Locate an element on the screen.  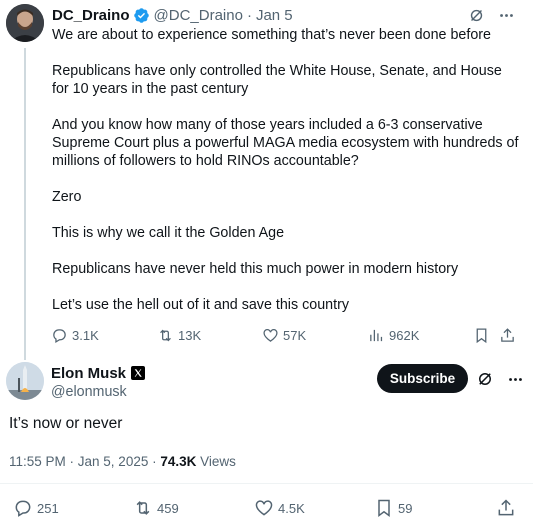
like-count: 4.5K is located at coordinates (291, 508).